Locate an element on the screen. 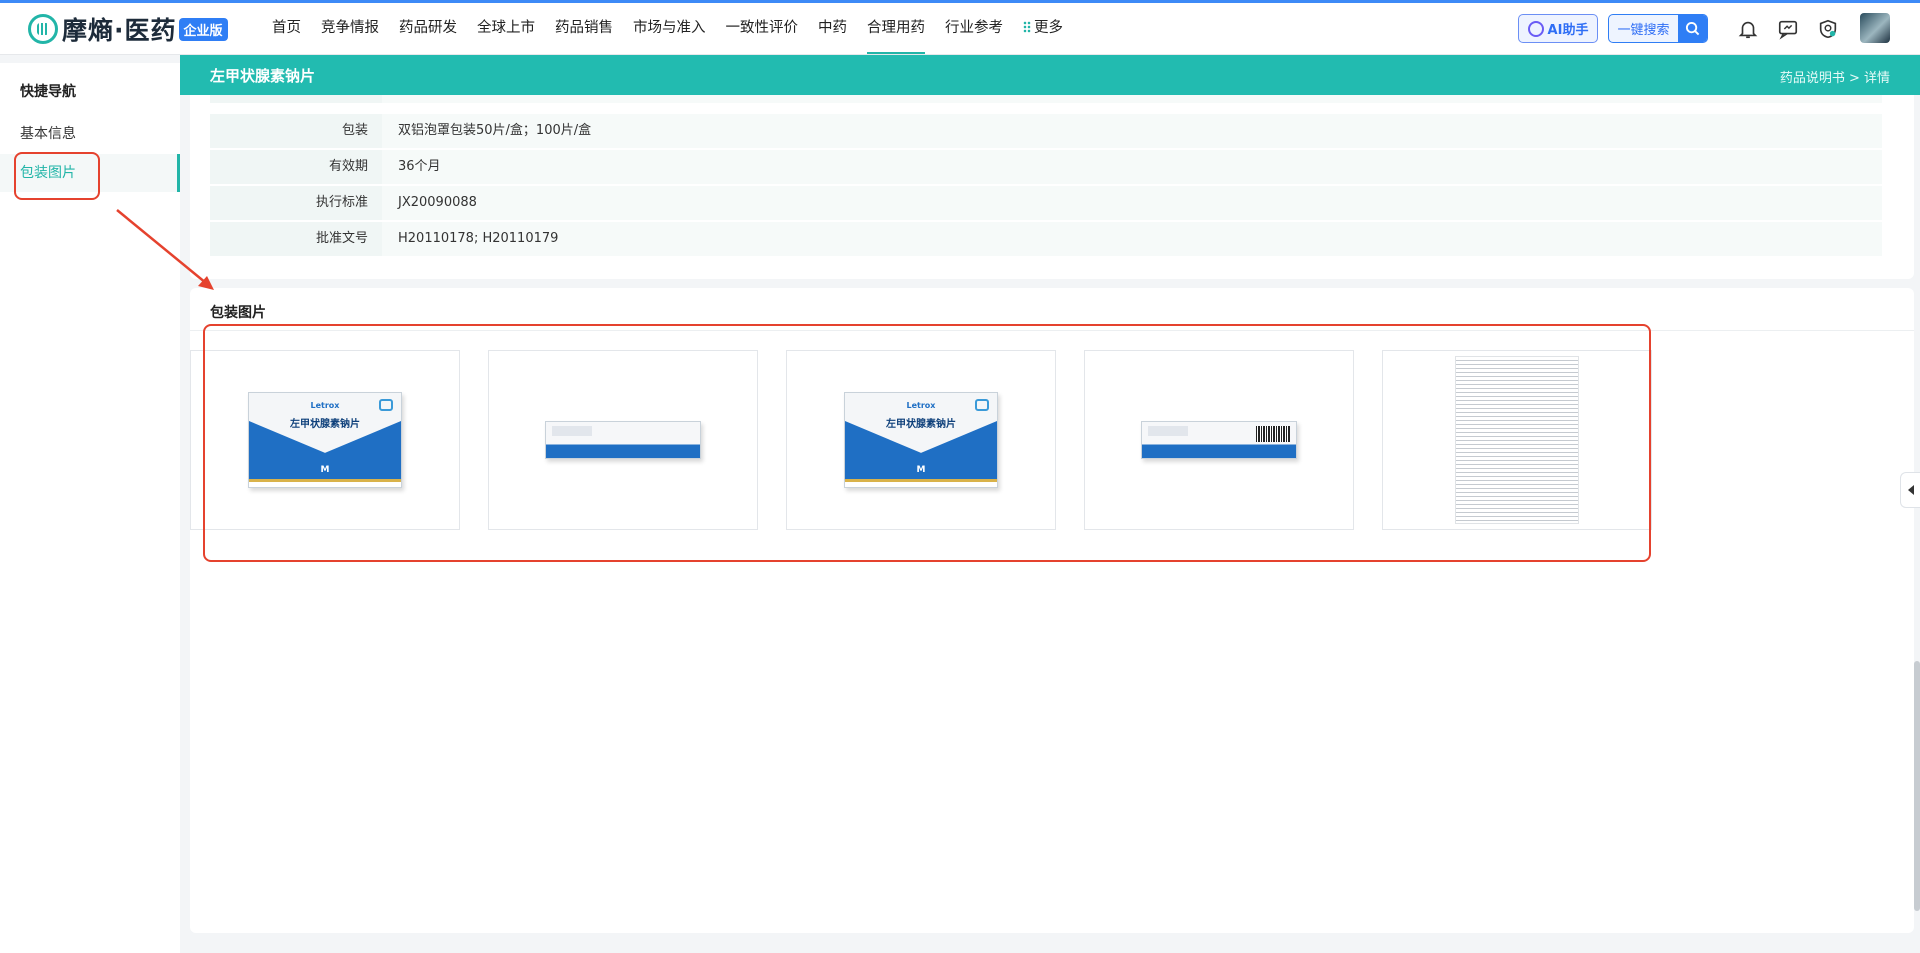 This screenshot has height=953, width=1920. info-label: 批准文号 is located at coordinates (296, 239).